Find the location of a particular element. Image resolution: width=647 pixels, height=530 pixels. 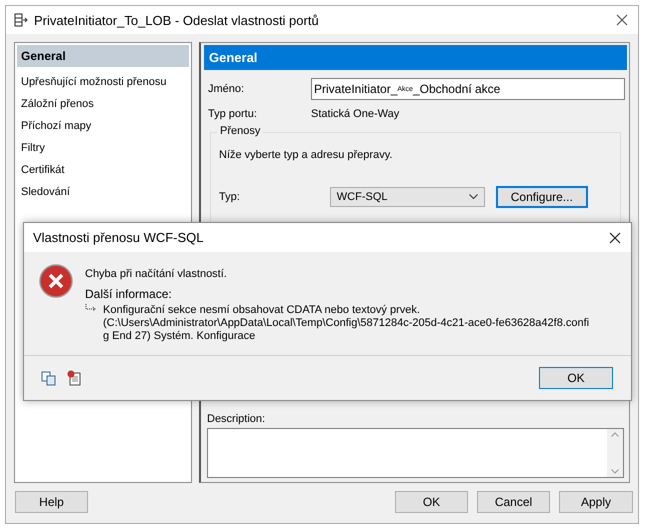

apply-button: Apply is located at coordinates (596, 502).